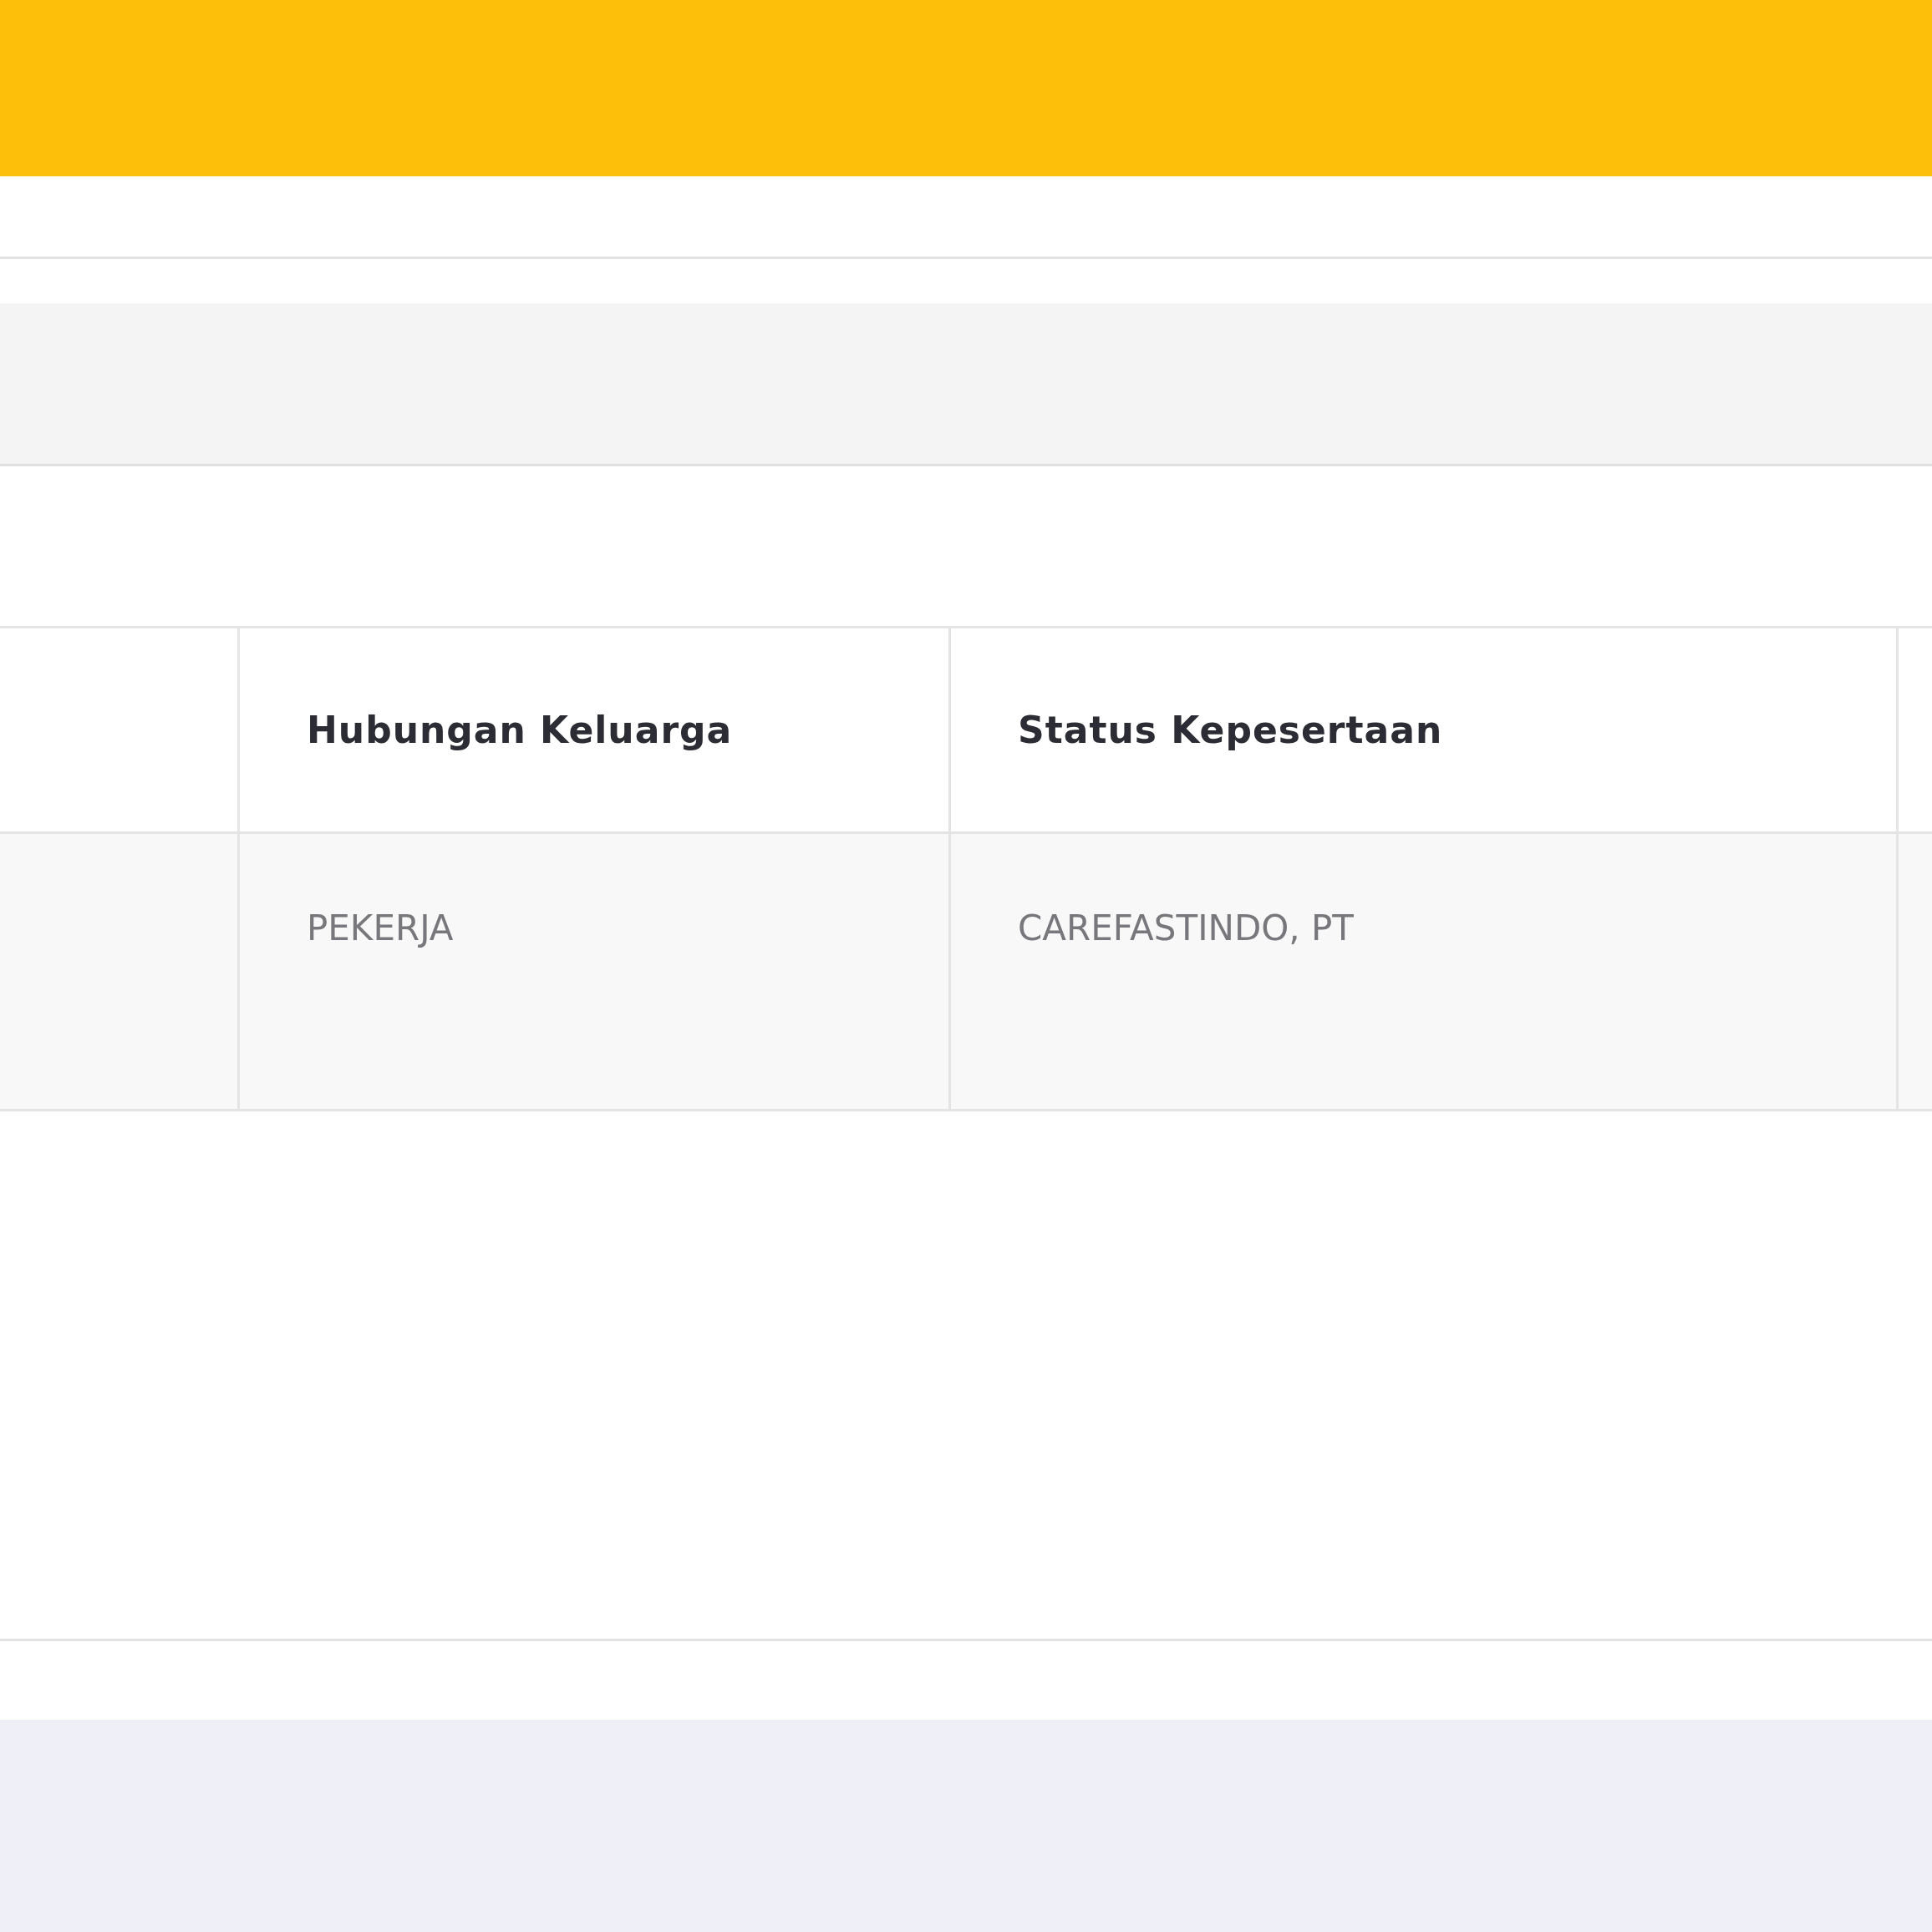 The width and height of the screenshot is (1932, 1932). I want to click on table-cell: CAREFASTINDO, PT, so click(1186, 928).